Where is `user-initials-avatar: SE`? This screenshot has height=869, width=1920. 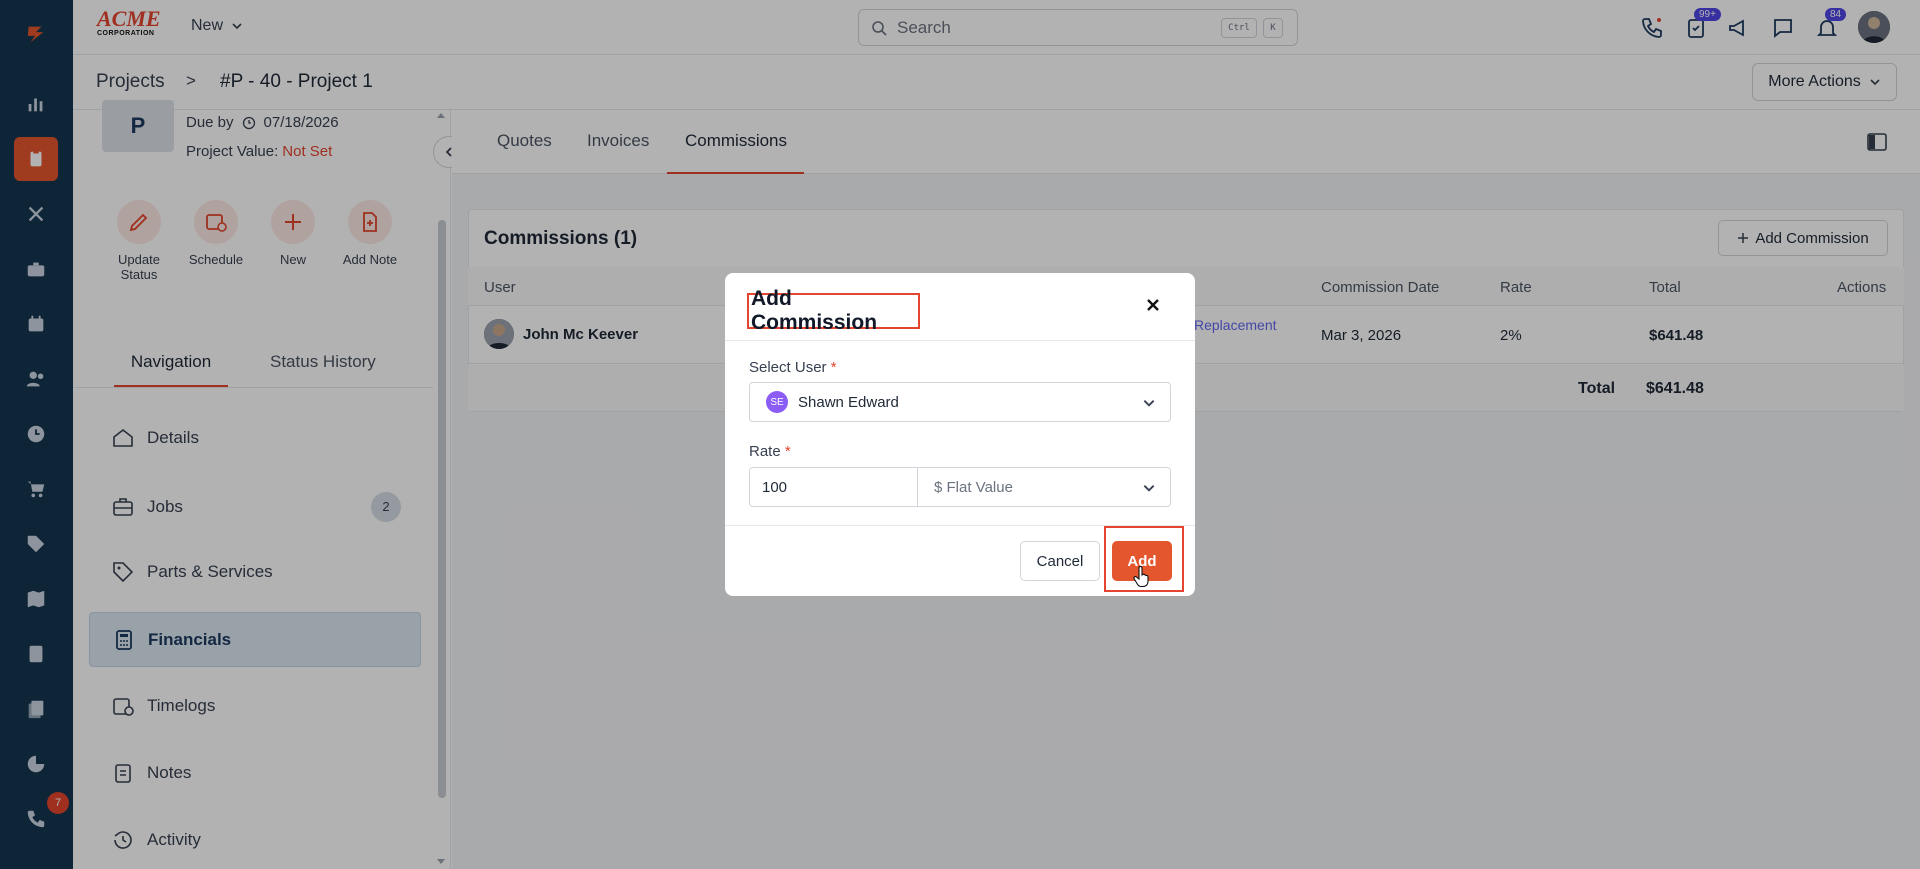
user-initials-avatar: SE is located at coordinates (777, 402).